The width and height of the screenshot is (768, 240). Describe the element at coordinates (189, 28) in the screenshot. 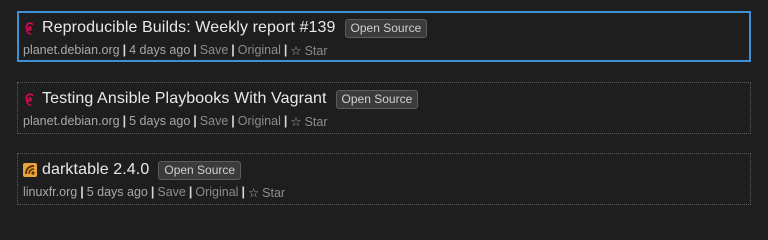

I see `item-title: Reproducible Builds: Weekly report #139` at that location.